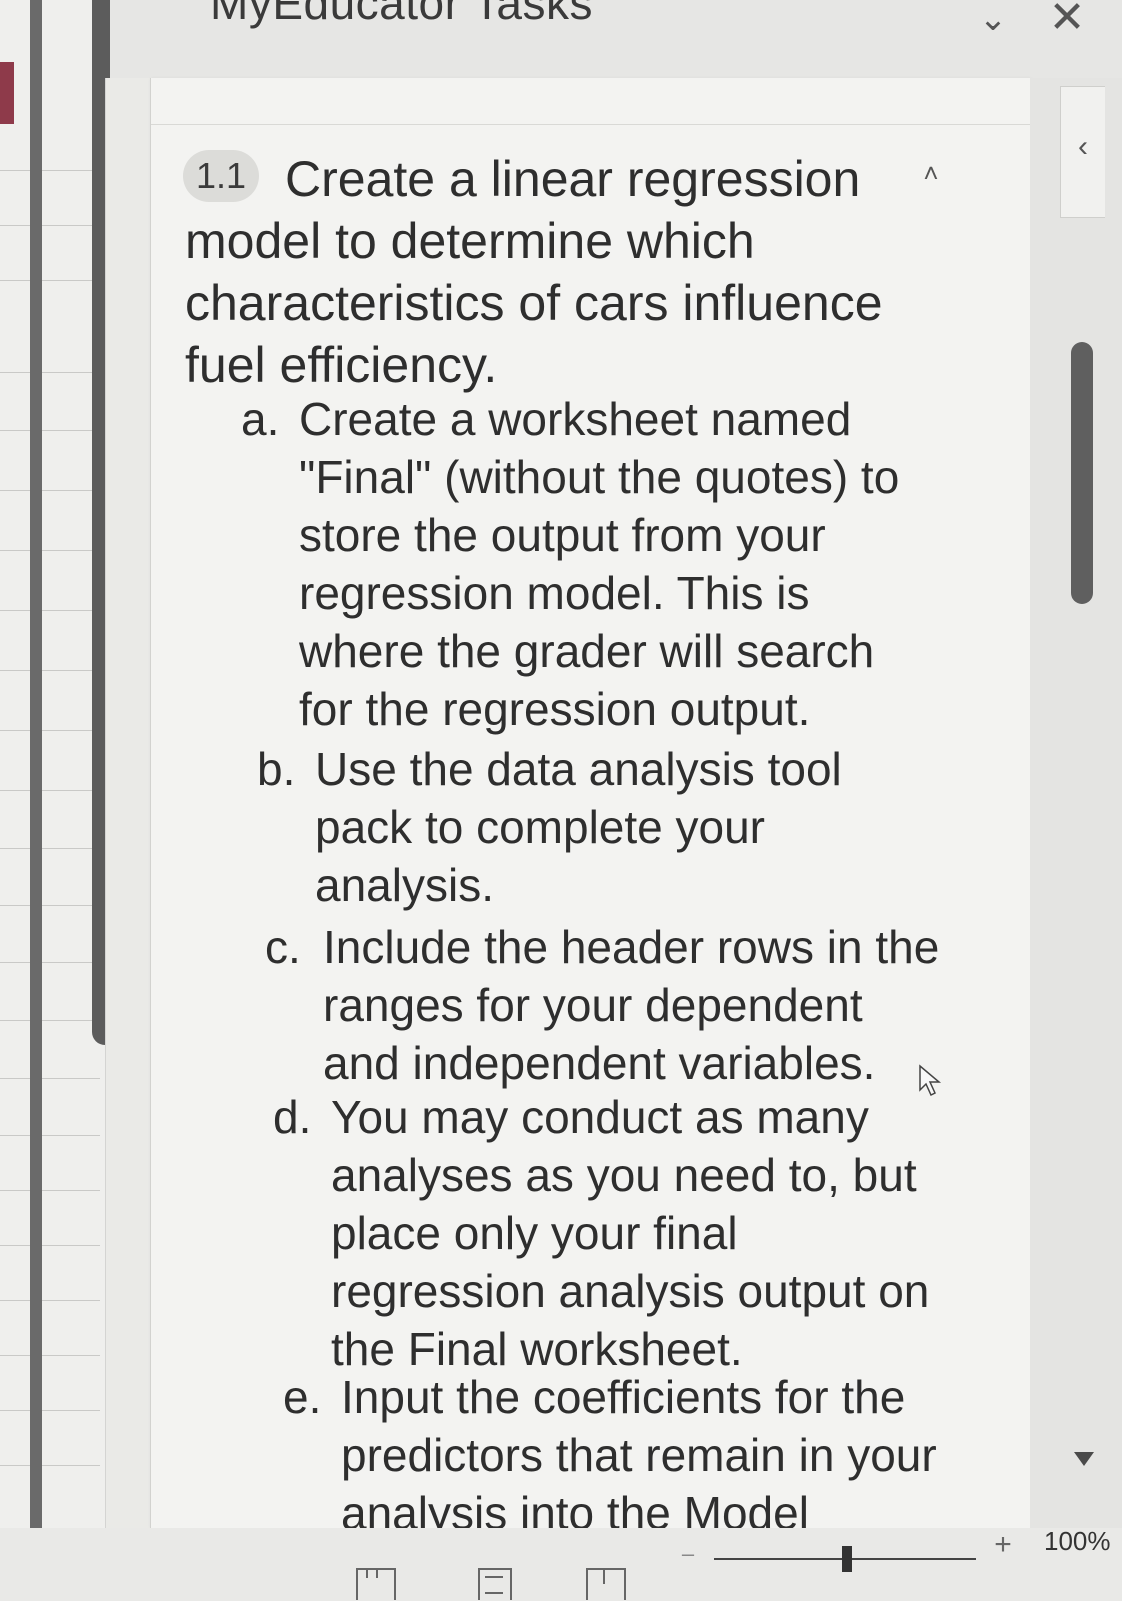  Describe the element at coordinates (847, 1559) in the screenshot. I see `zoom-slider-thumb` at that location.